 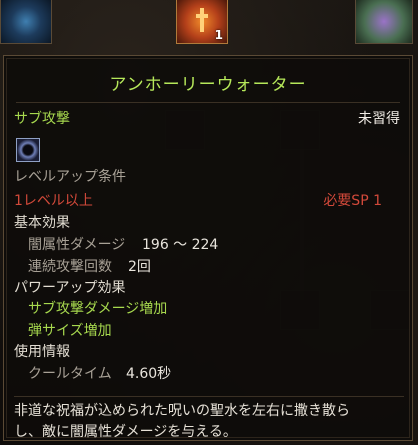 What do you see at coordinates (77, 245) in the screenshot?
I see `damage-label: 闇属性ダメージ` at bounding box center [77, 245].